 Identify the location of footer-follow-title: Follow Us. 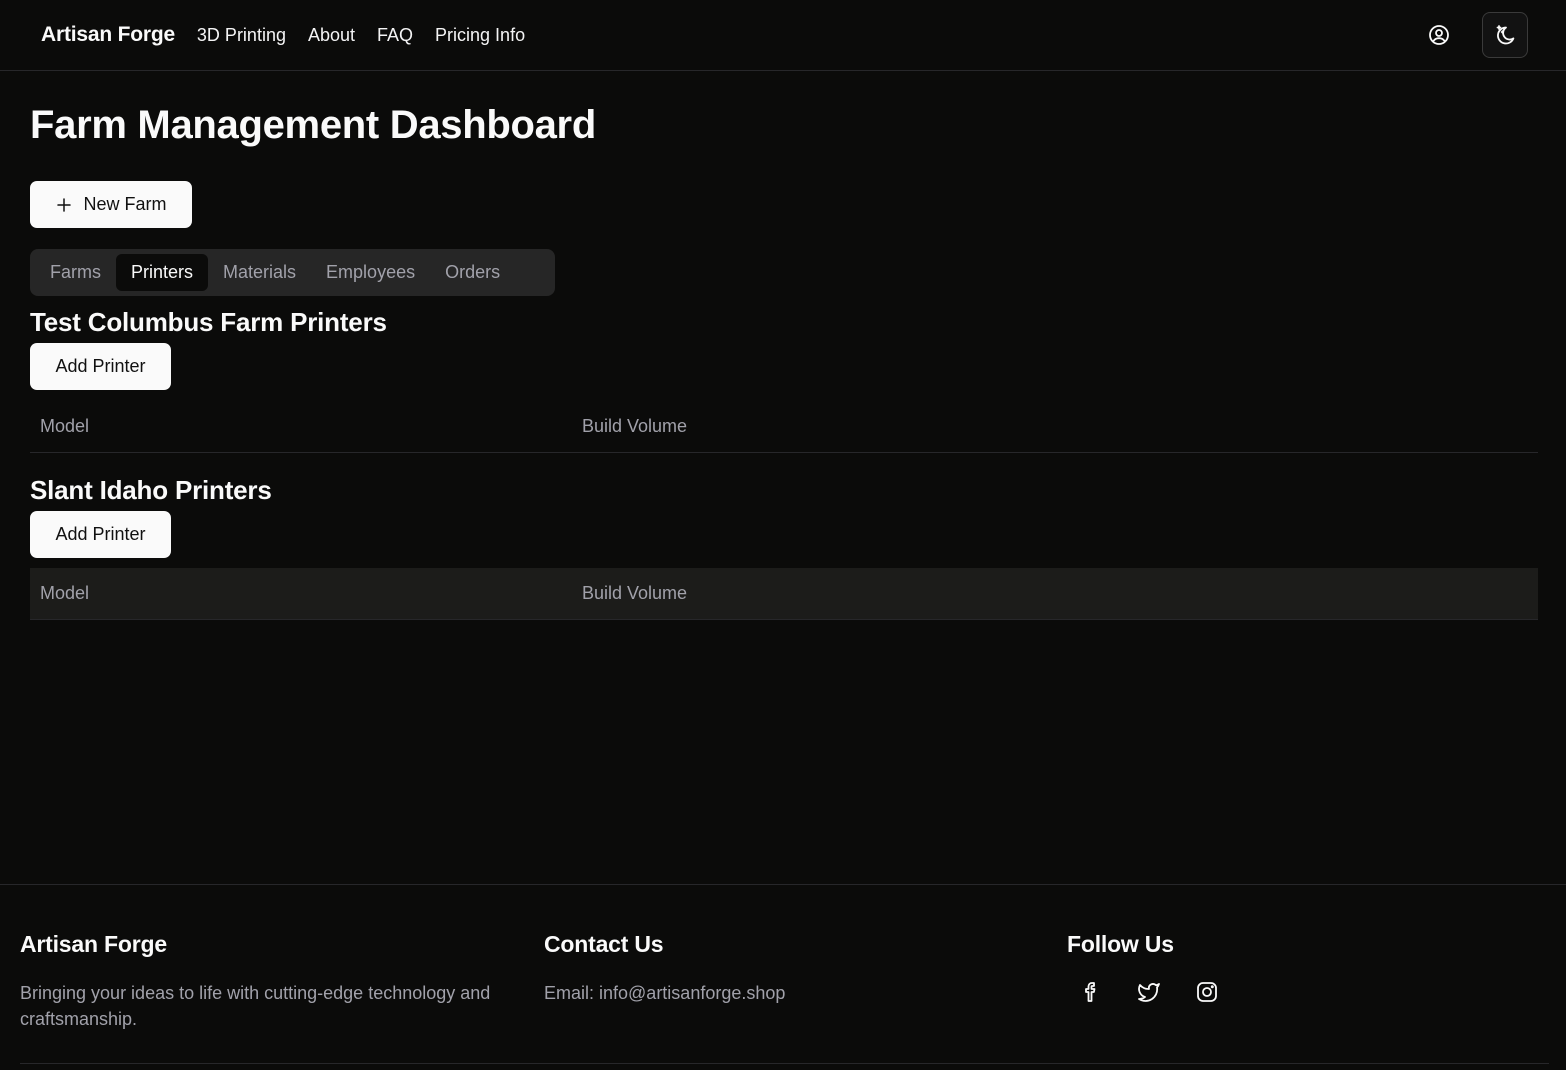
(1120, 944).